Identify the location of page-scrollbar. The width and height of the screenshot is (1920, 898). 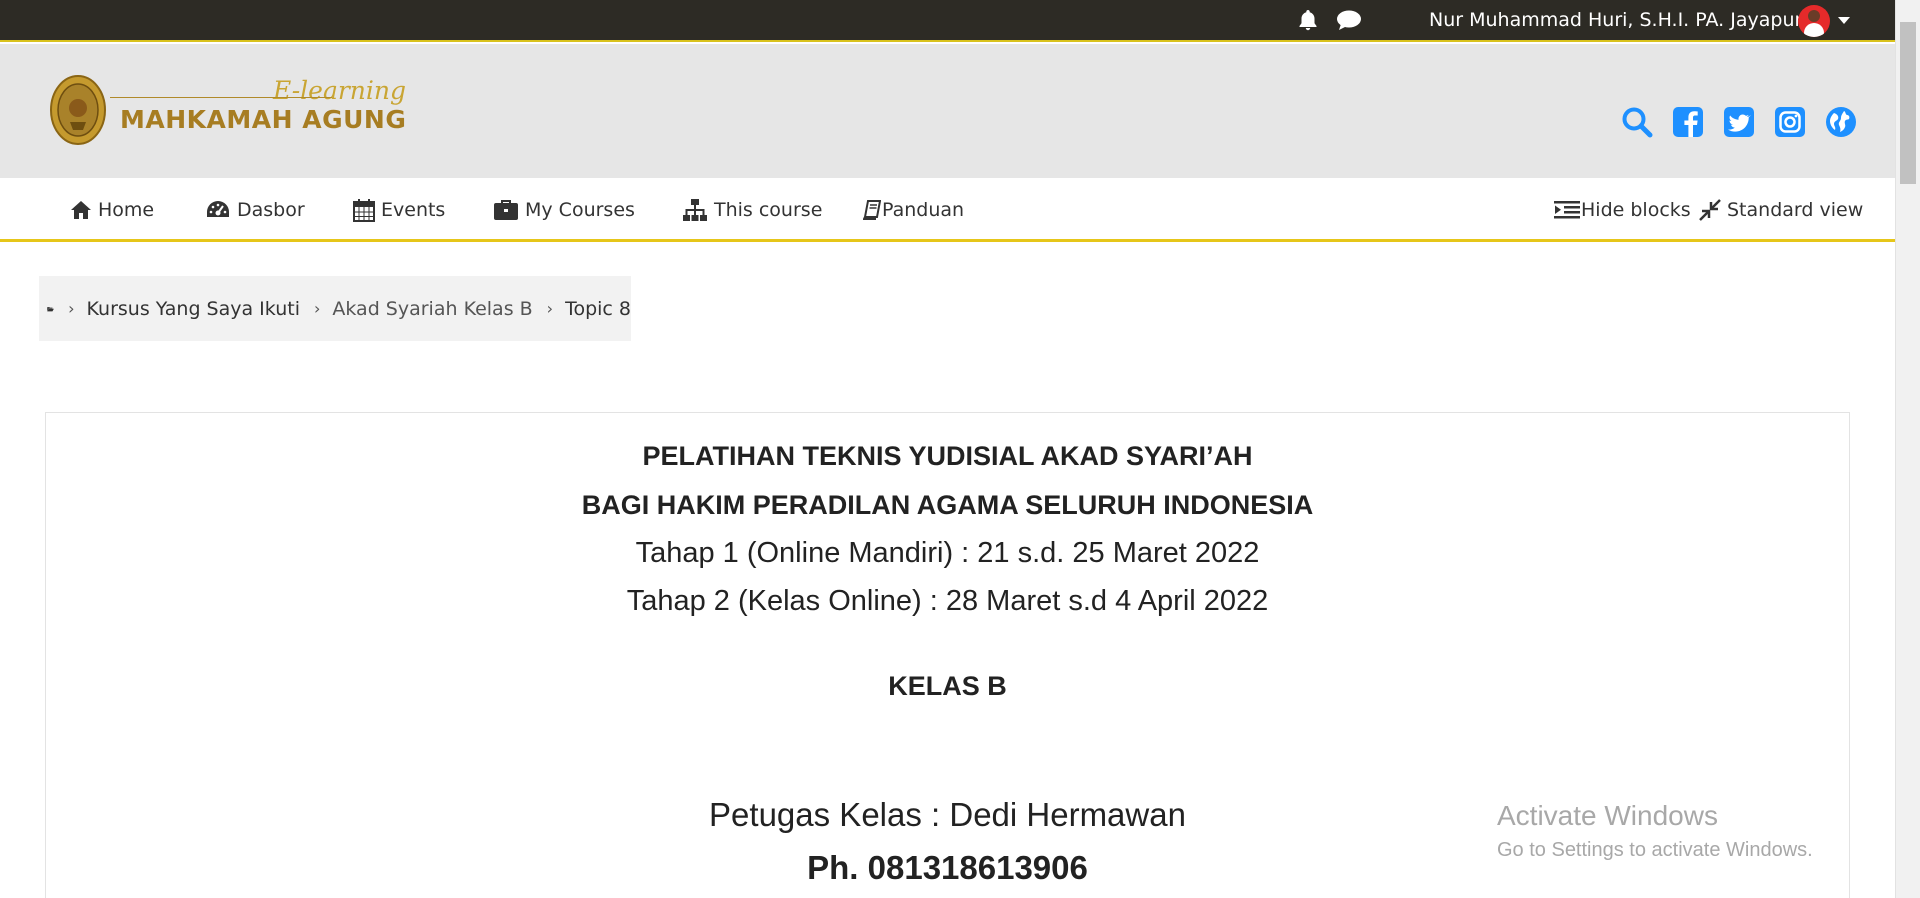
(1907, 449).